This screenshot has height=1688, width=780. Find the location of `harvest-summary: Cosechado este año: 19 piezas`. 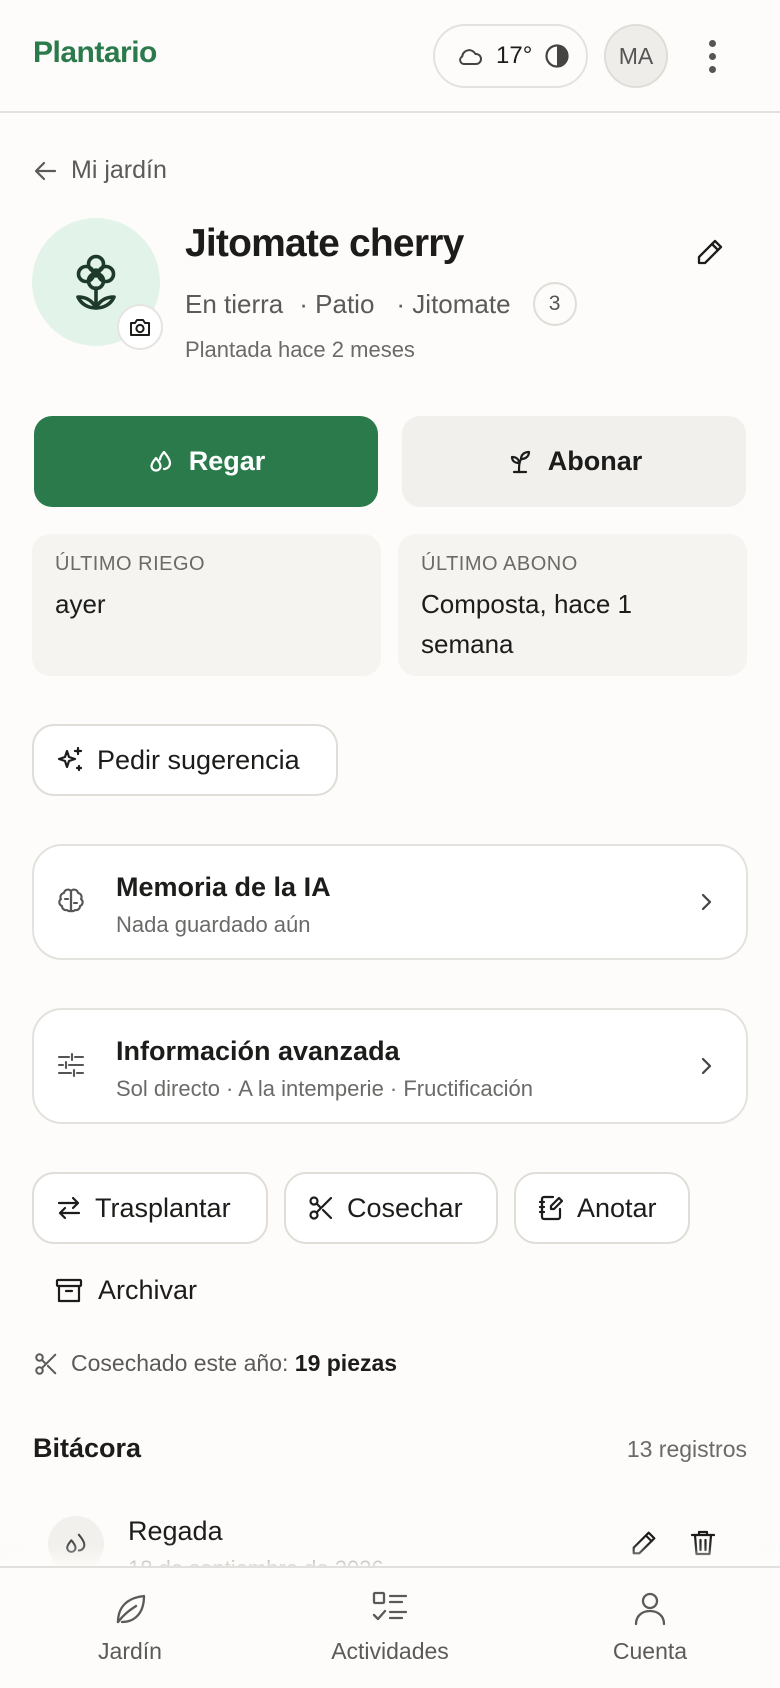

harvest-summary: Cosechado este año: 19 piezas is located at coordinates (215, 1363).